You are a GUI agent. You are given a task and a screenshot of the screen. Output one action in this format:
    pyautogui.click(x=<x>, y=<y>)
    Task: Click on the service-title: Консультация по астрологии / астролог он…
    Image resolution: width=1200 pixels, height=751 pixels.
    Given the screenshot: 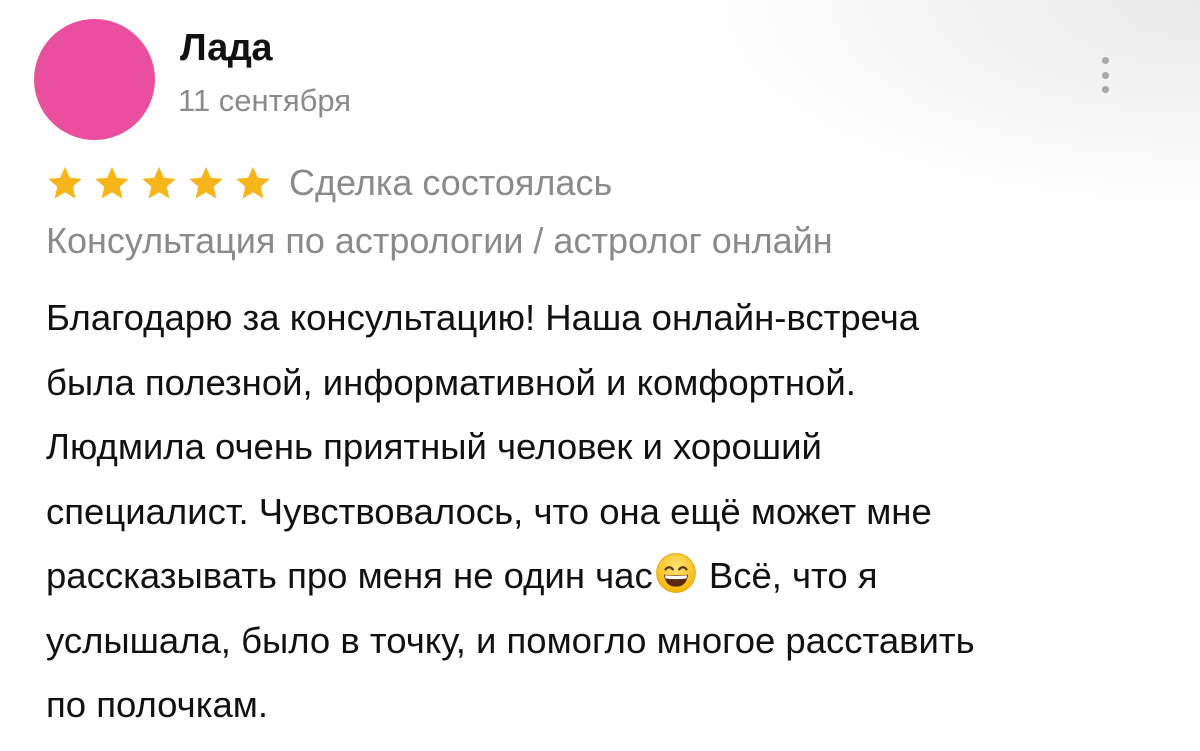 What is the action you would take?
    pyautogui.click(x=439, y=241)
    